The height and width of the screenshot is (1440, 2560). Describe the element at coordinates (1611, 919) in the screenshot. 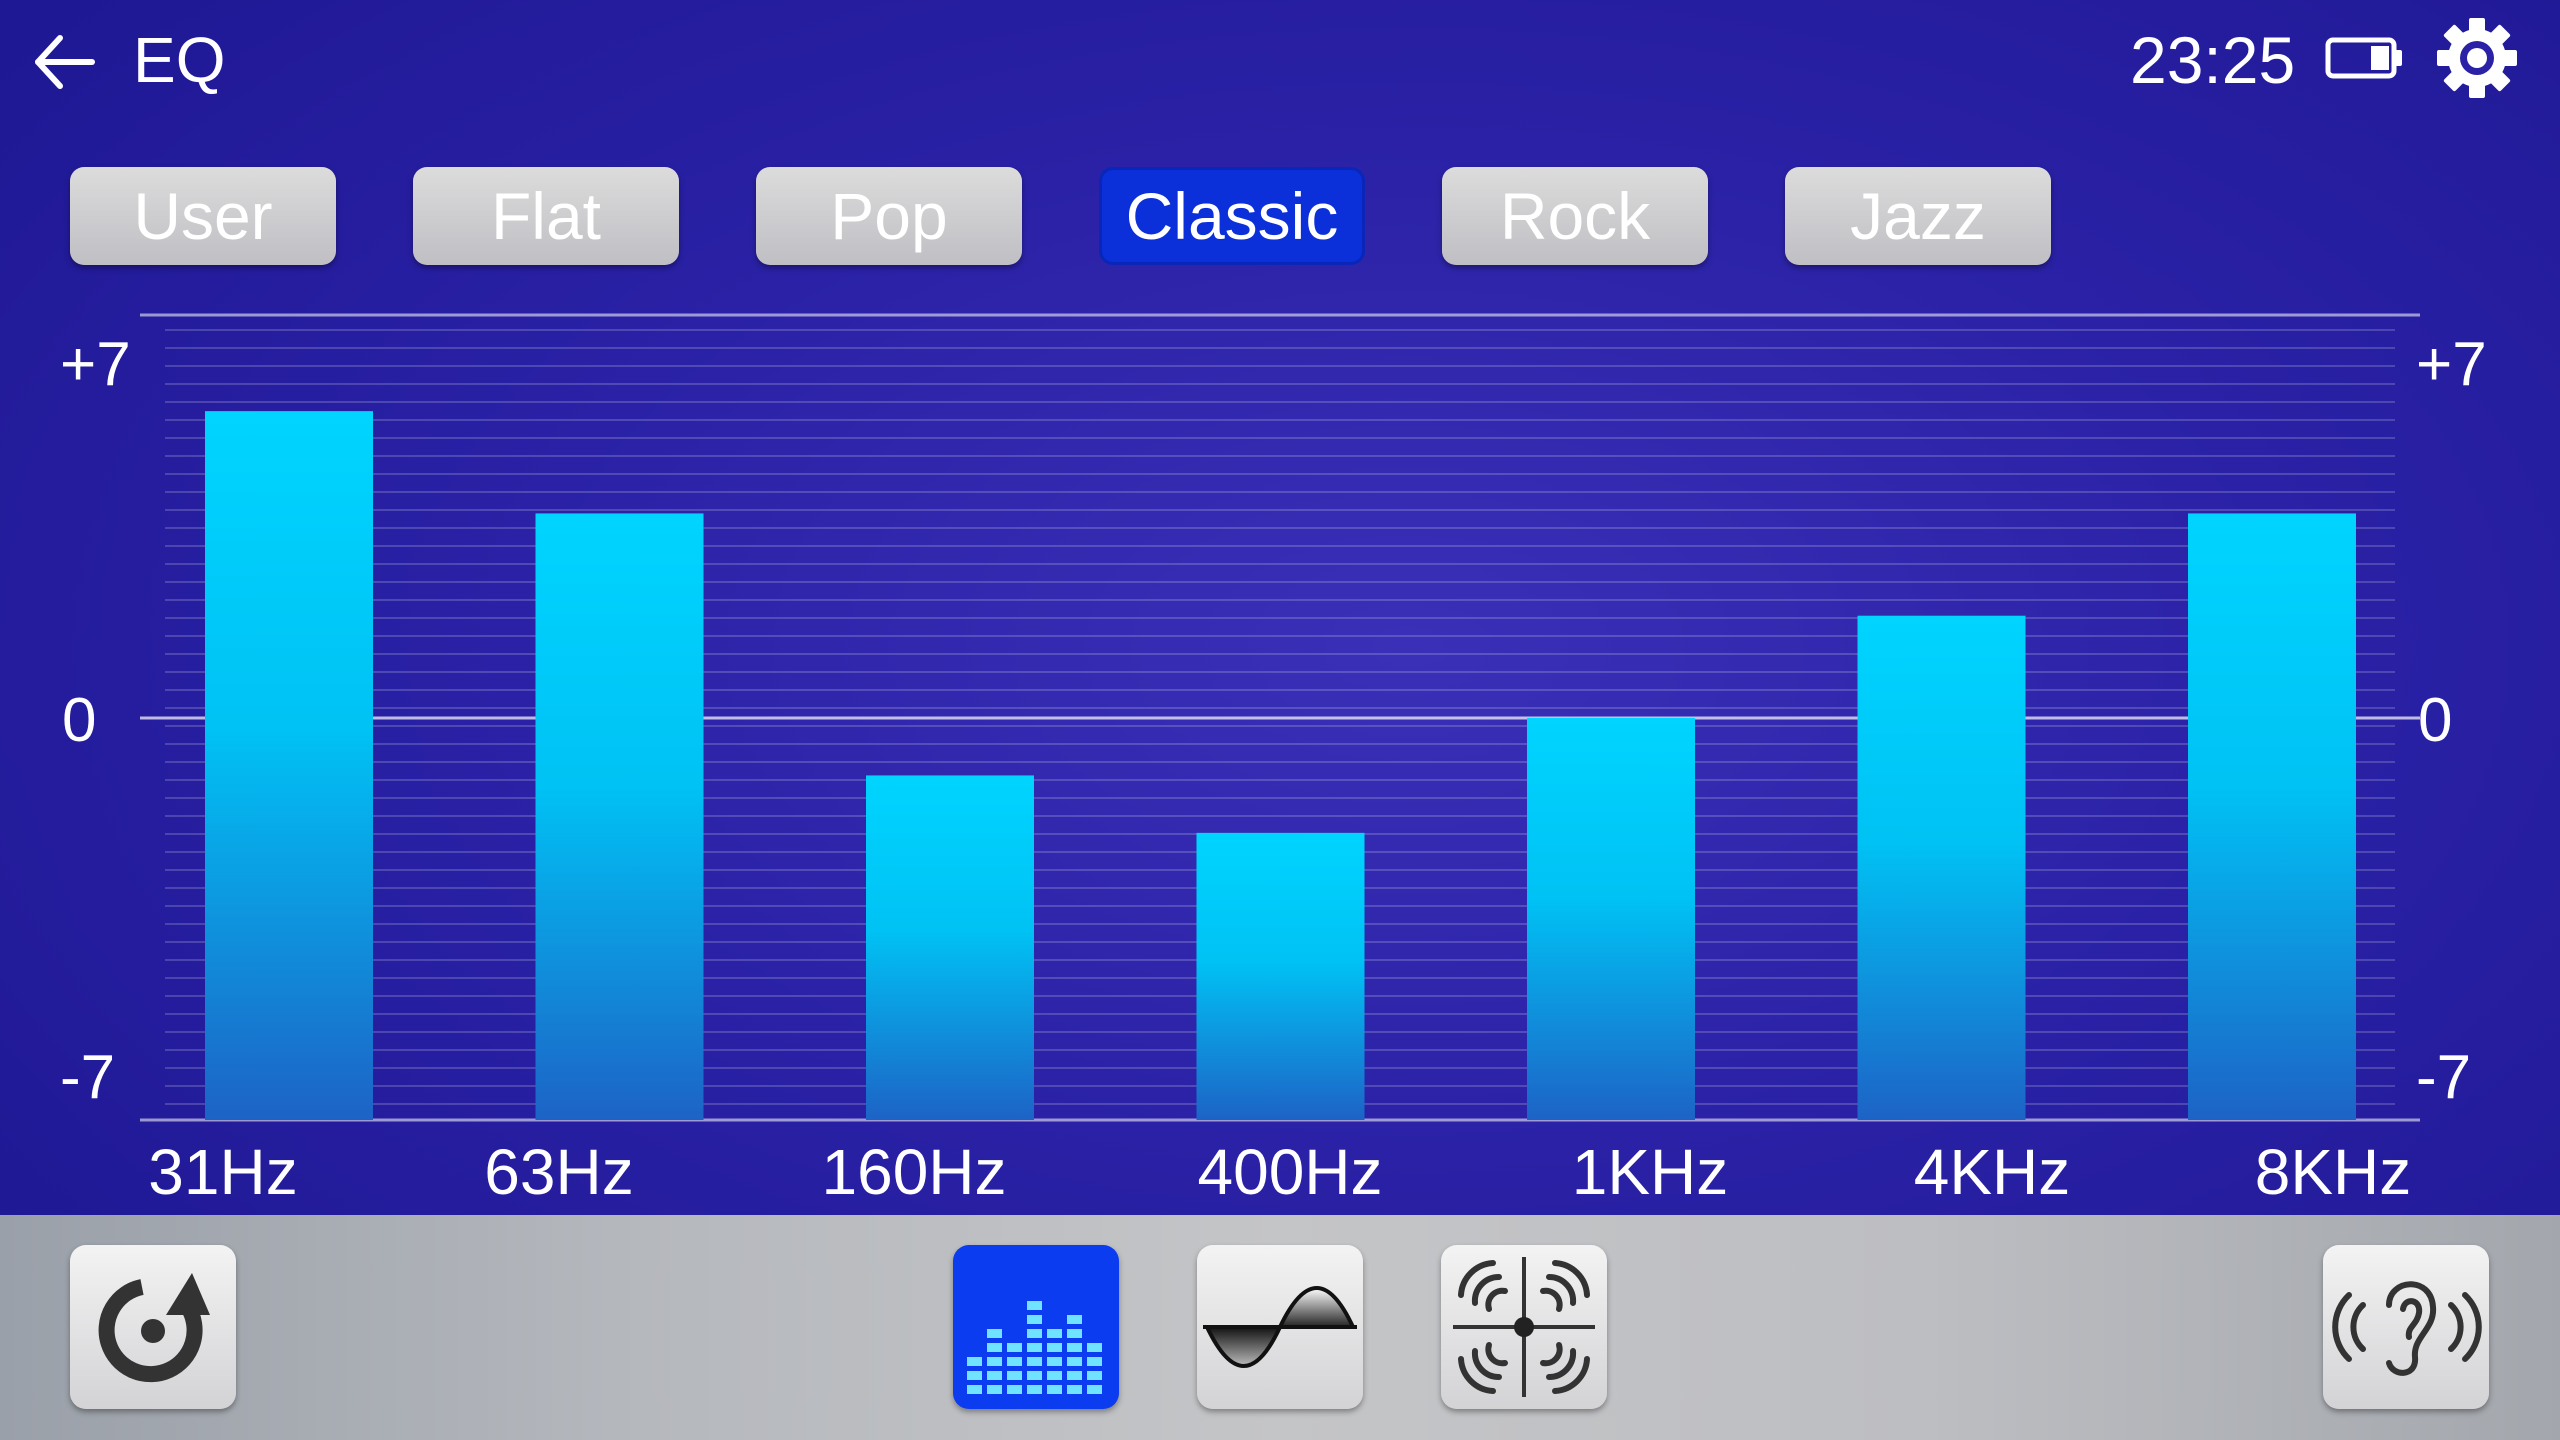

I see `eq-bar-1khz` at that location.